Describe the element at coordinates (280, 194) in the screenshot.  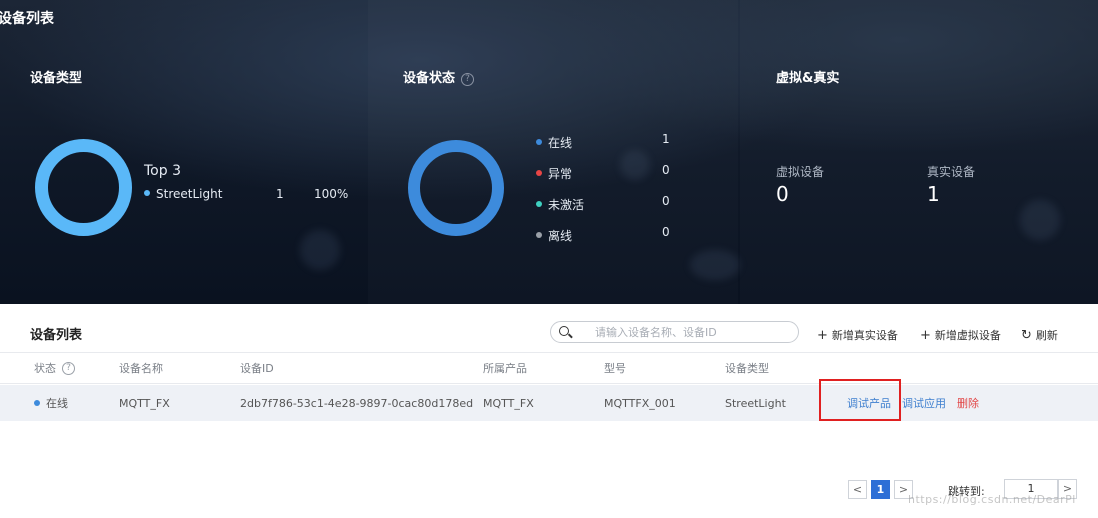
I see `legend-count: 1` at that location.